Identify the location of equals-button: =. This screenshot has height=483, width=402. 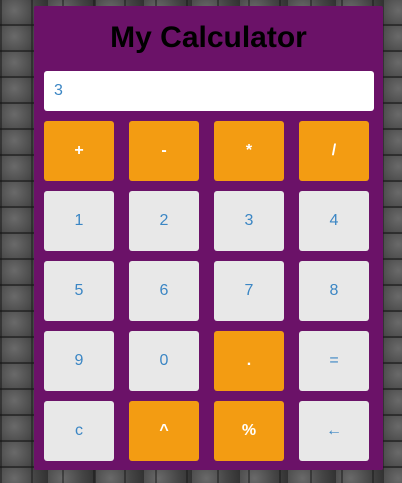
(334, 361).